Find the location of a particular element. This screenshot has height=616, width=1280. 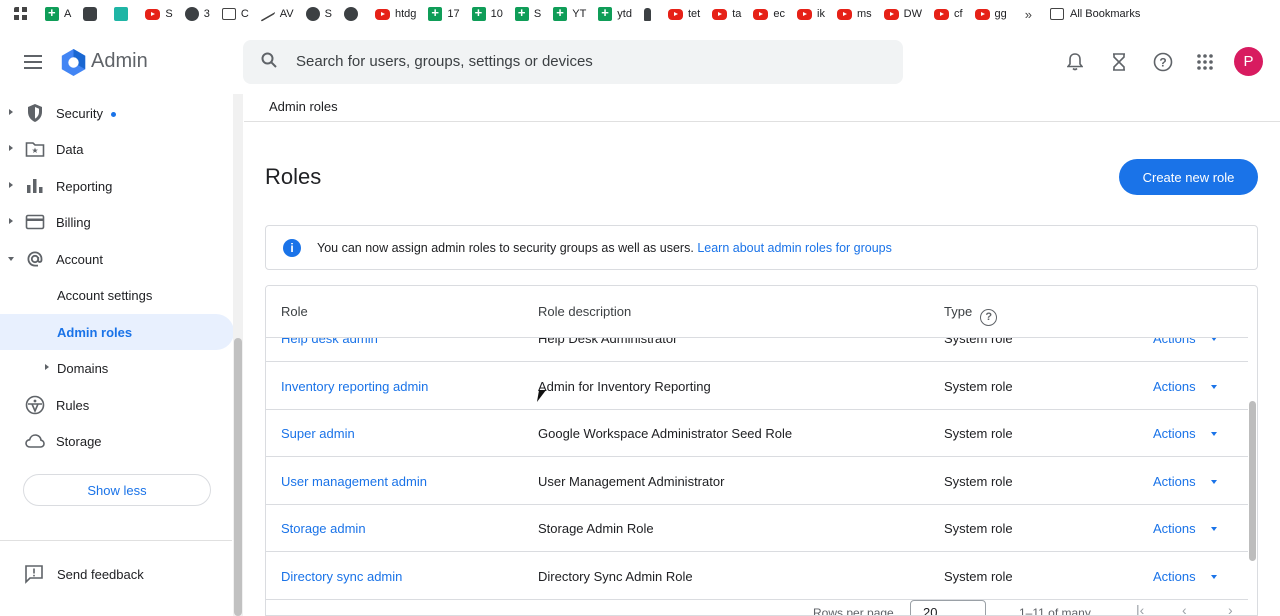

create-new-role-button: Create new role is located at coordinates (1188, 177).